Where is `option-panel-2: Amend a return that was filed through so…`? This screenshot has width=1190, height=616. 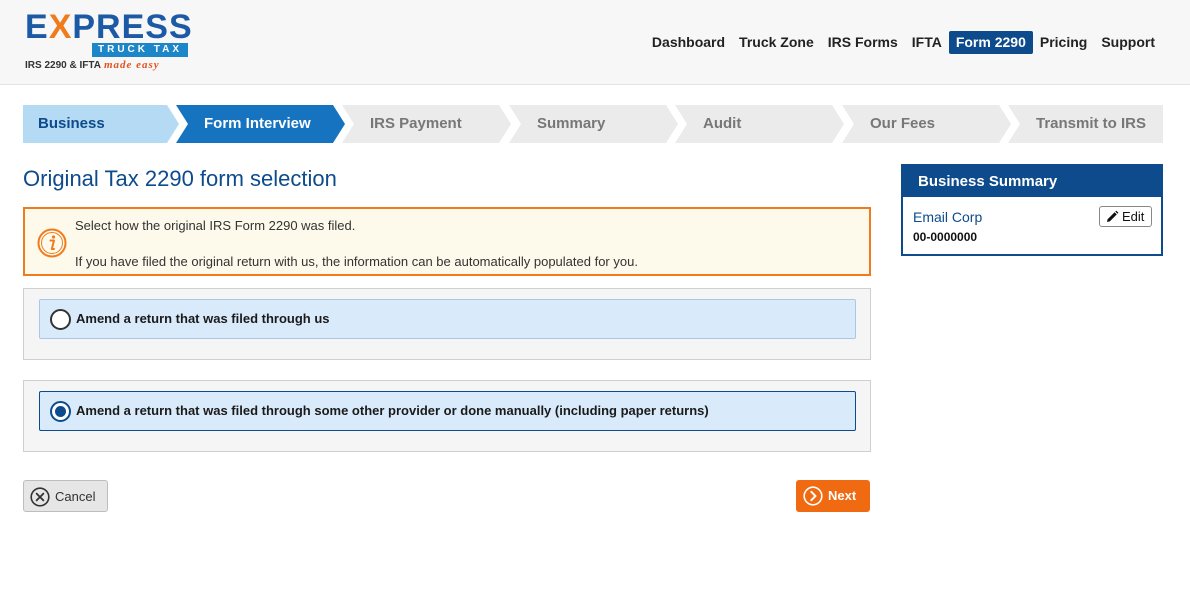 option-panel-2: Amend a return that was filed through so… is located at coordinates (447, 416).